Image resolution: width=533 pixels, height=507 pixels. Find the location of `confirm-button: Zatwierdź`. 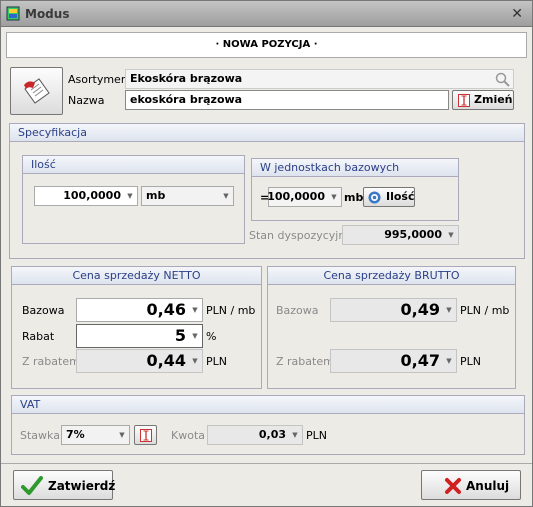

confirm-button: Zatwierdź is located at coordinates (64, 485).